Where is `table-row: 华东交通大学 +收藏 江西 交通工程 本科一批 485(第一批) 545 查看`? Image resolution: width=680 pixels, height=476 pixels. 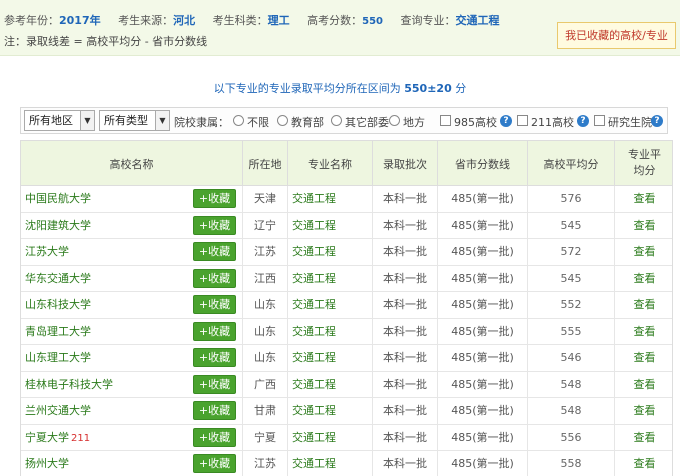 table-row: 华东交通大学 +收藏 江西 交通工程 本科一批 485(第一批) 545 查看 is located at coordinates (347, 278).